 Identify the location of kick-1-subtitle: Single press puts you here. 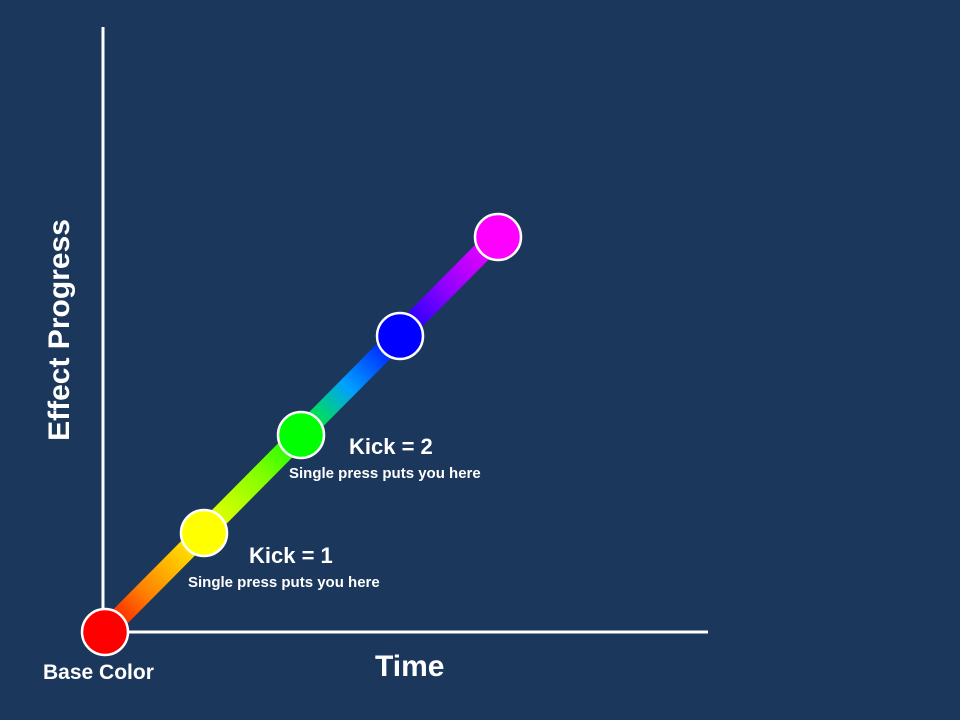
(284, 582).